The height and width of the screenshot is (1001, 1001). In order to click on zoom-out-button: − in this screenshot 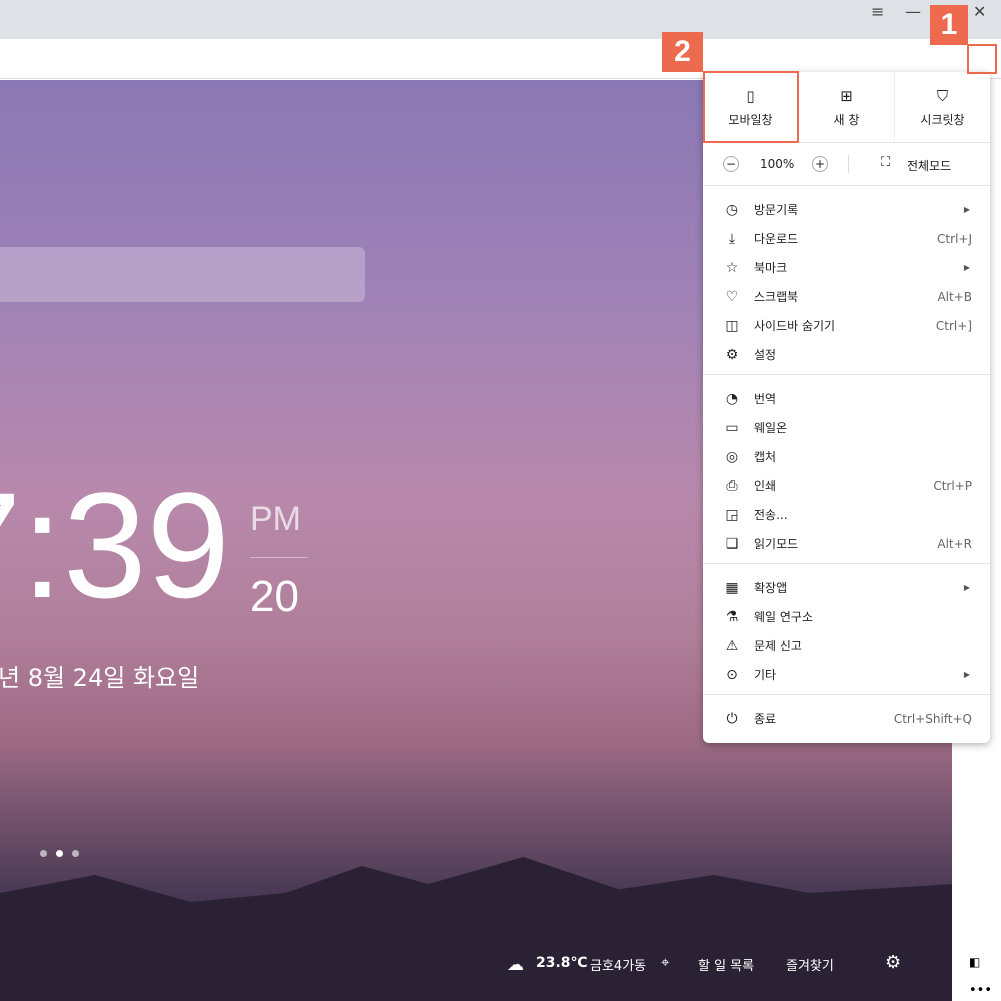, I will do `click(731, 164)`.